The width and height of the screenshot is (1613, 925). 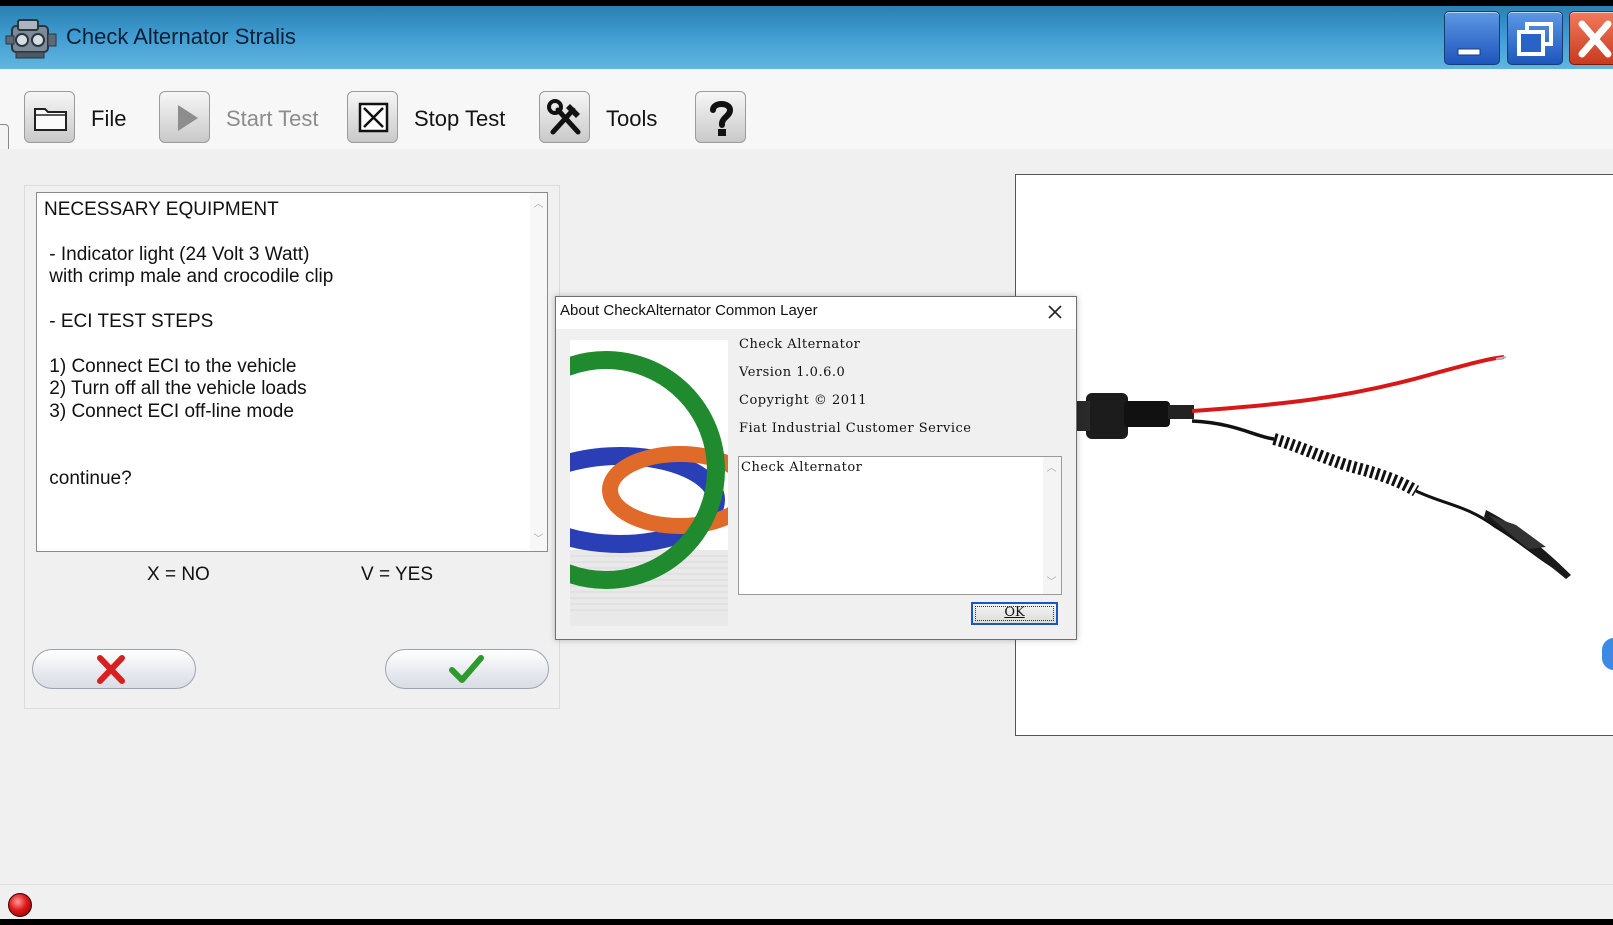 What do you see at coordinates (689, 310) in the screenshot?
I see `about-dialog-title: About CheckAlternator Common Layer` at bounding box center [689, 310].